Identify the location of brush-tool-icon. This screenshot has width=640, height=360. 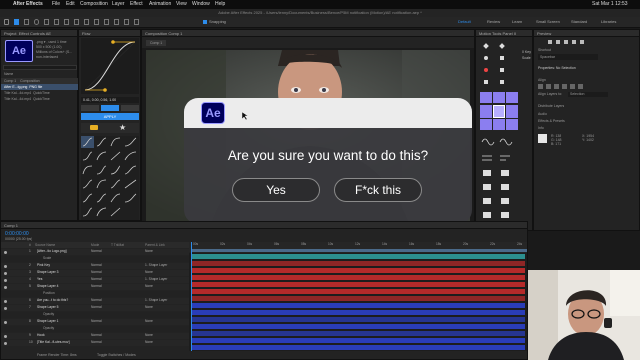
(106, 22).